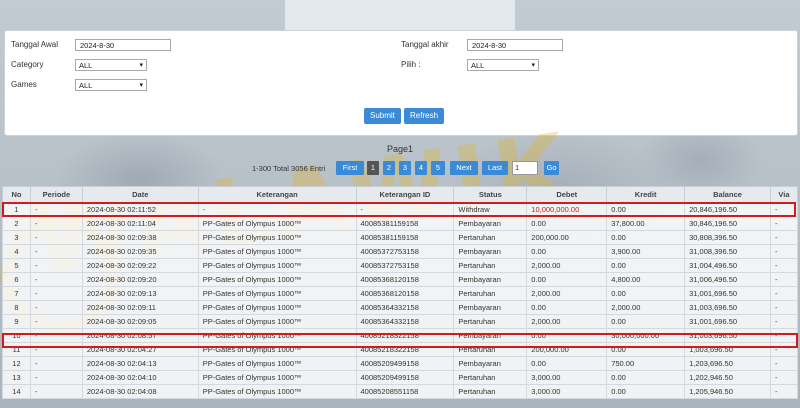  Describe the element at coordinates (16, 293) in the screenshot. I see `cell-no: 7` at that location.